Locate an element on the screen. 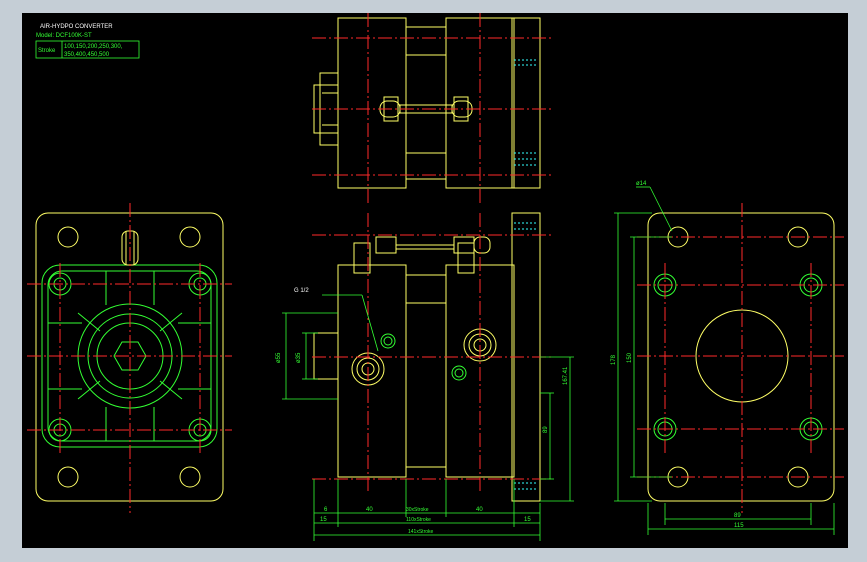 This screenshot has width=867, height=562. dim-40-right: 40 is located at coordinates (479, 510).